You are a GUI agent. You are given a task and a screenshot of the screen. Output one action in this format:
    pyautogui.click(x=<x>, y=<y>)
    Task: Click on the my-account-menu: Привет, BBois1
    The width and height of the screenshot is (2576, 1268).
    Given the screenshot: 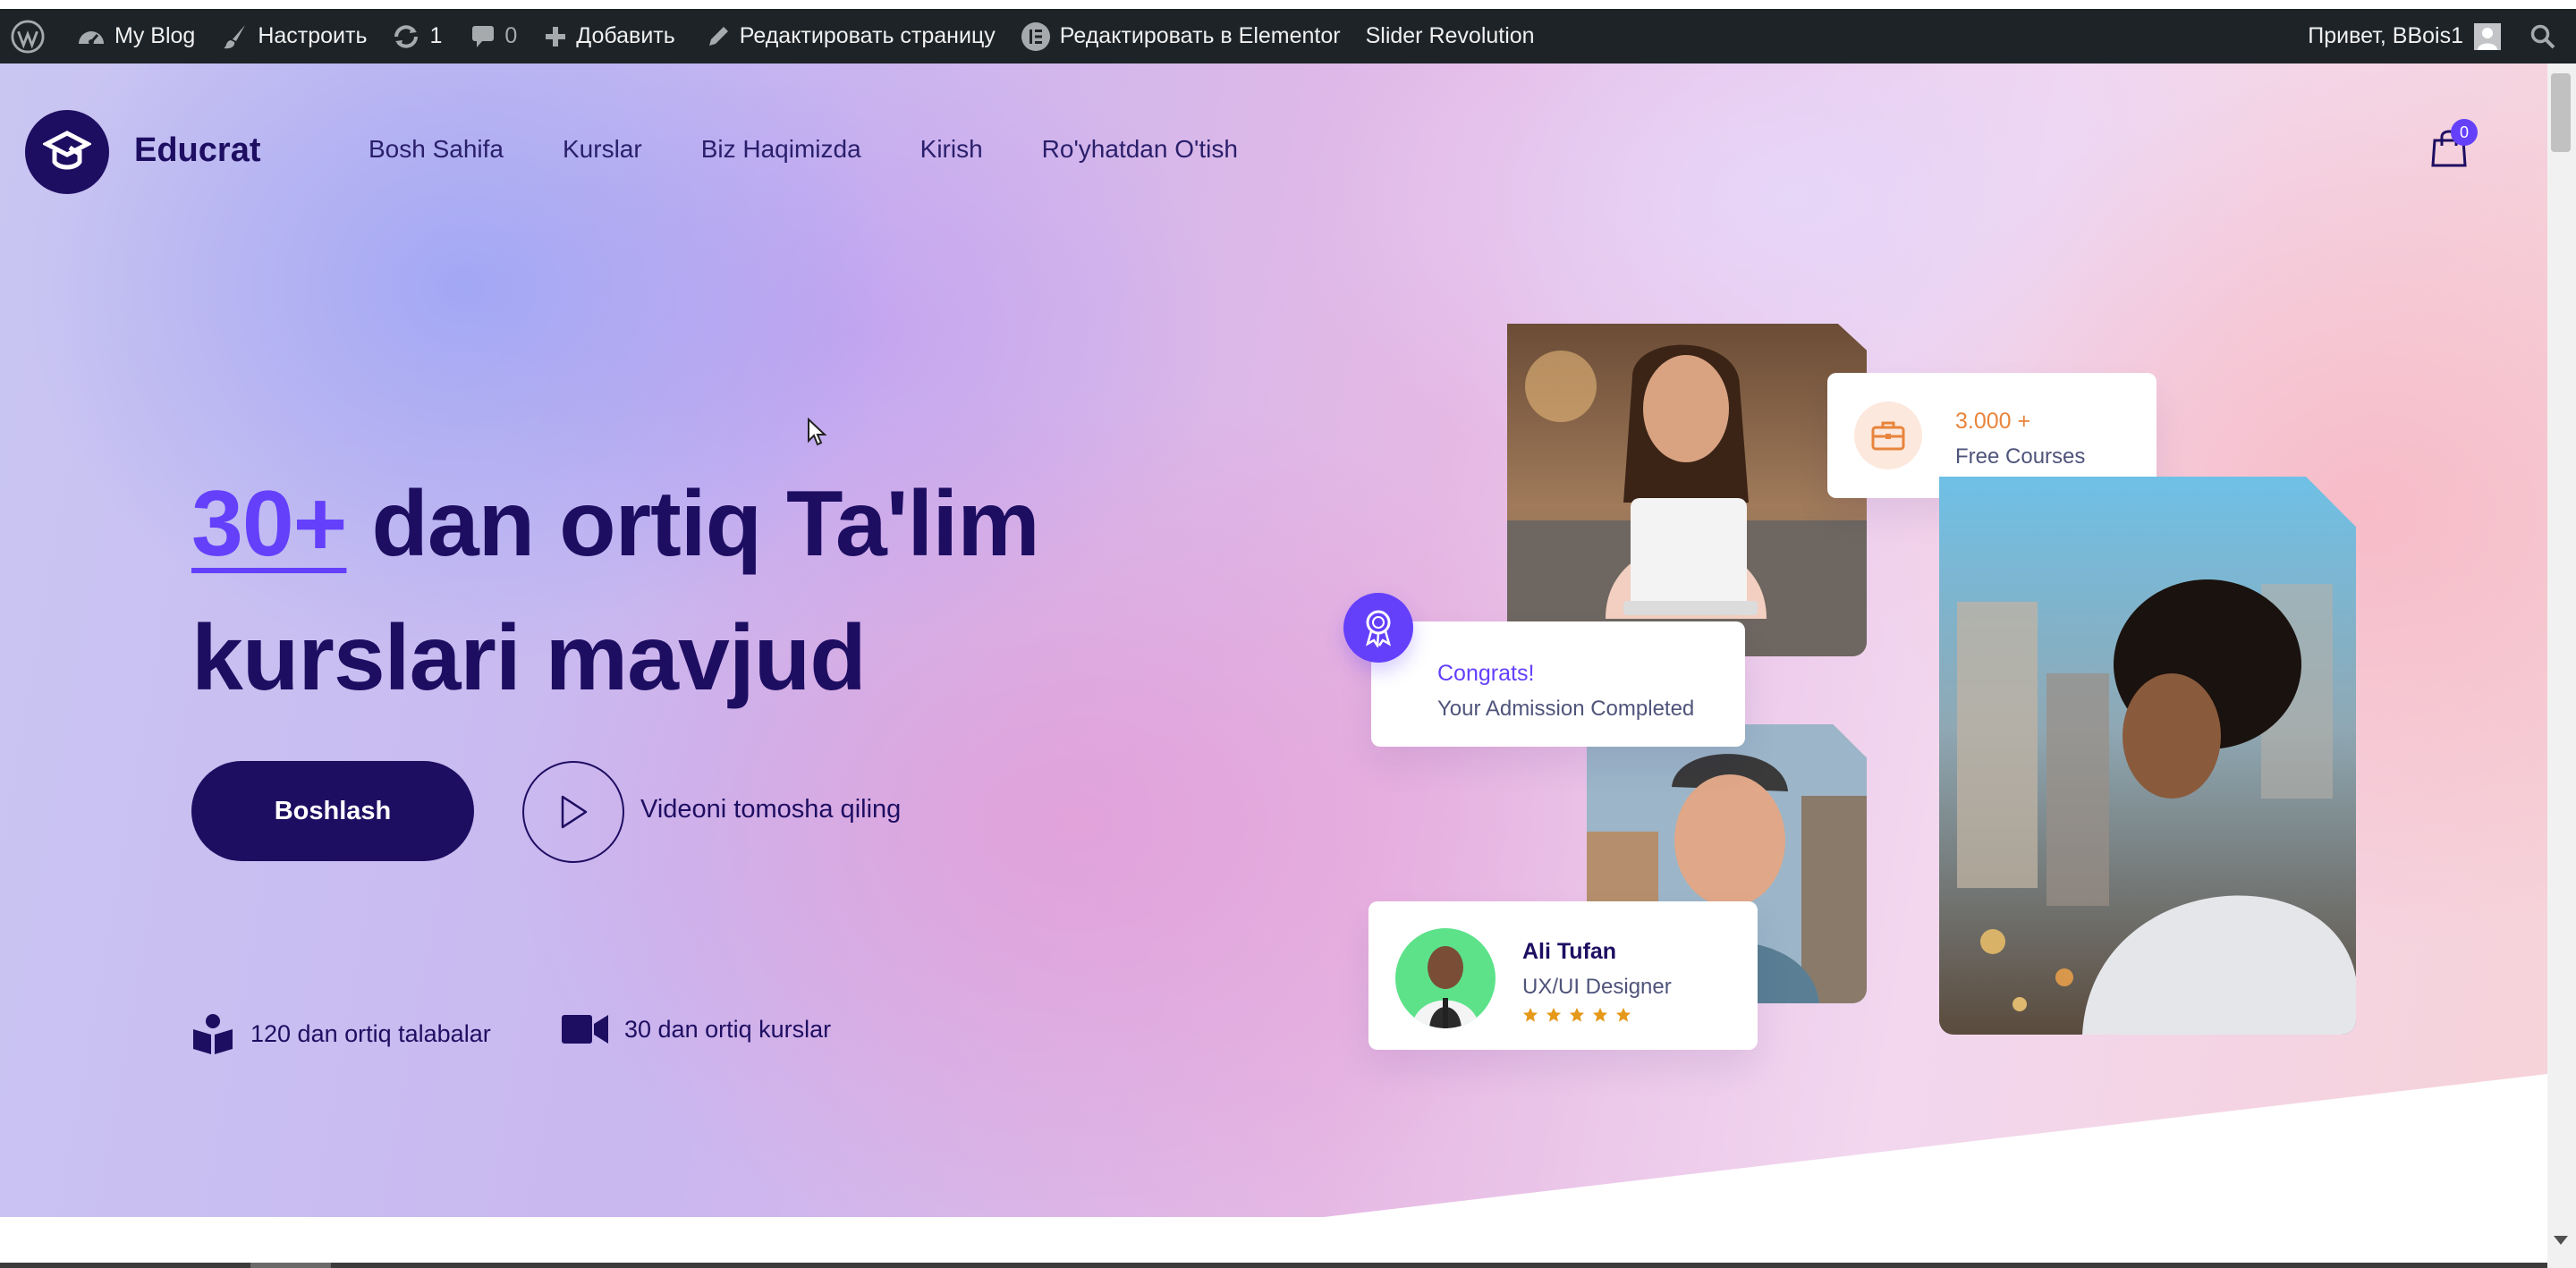 What is the action you would take?
    pyautogui.click(x=2406, y=36)
    